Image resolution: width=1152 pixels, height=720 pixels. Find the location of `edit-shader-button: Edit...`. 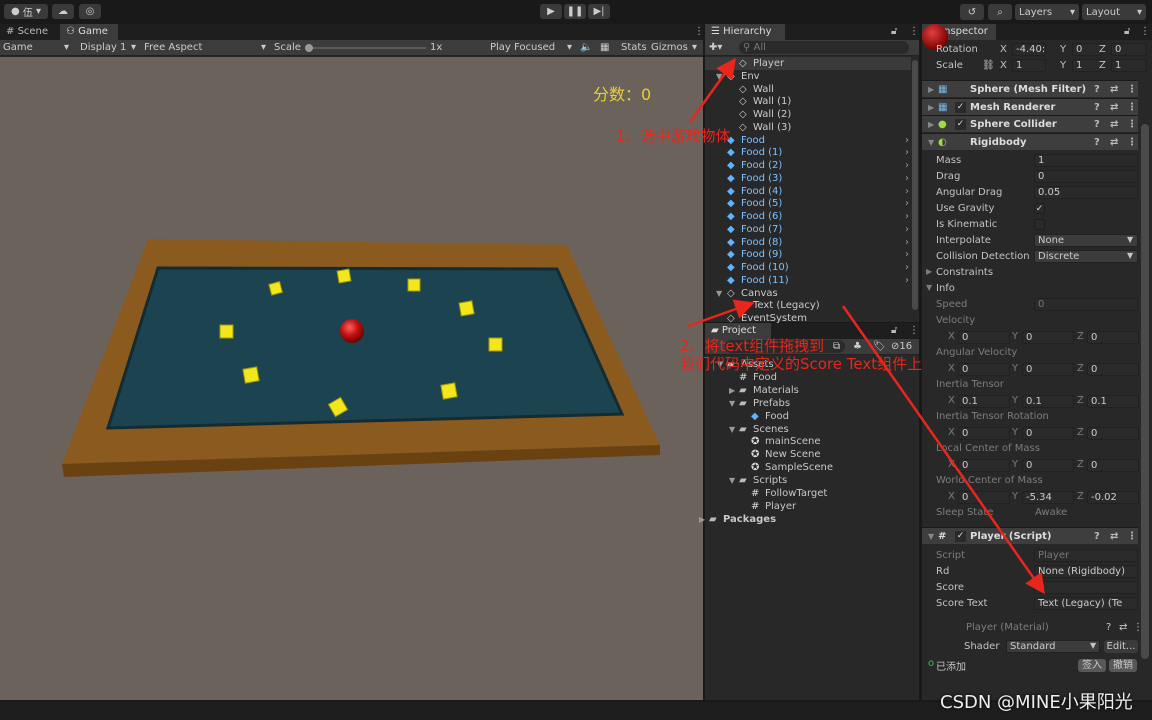

edit-shader-button: Edit... is located at coordinates (1121, 646).